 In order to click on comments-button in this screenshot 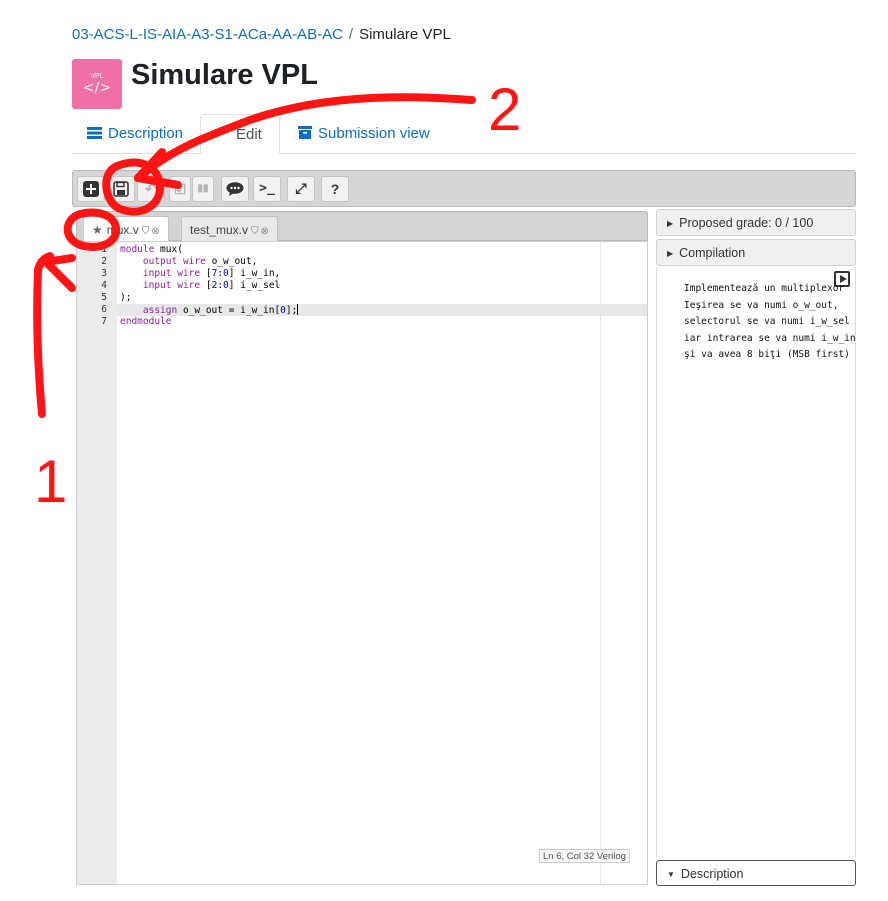, I will do `click(235, 189)`.